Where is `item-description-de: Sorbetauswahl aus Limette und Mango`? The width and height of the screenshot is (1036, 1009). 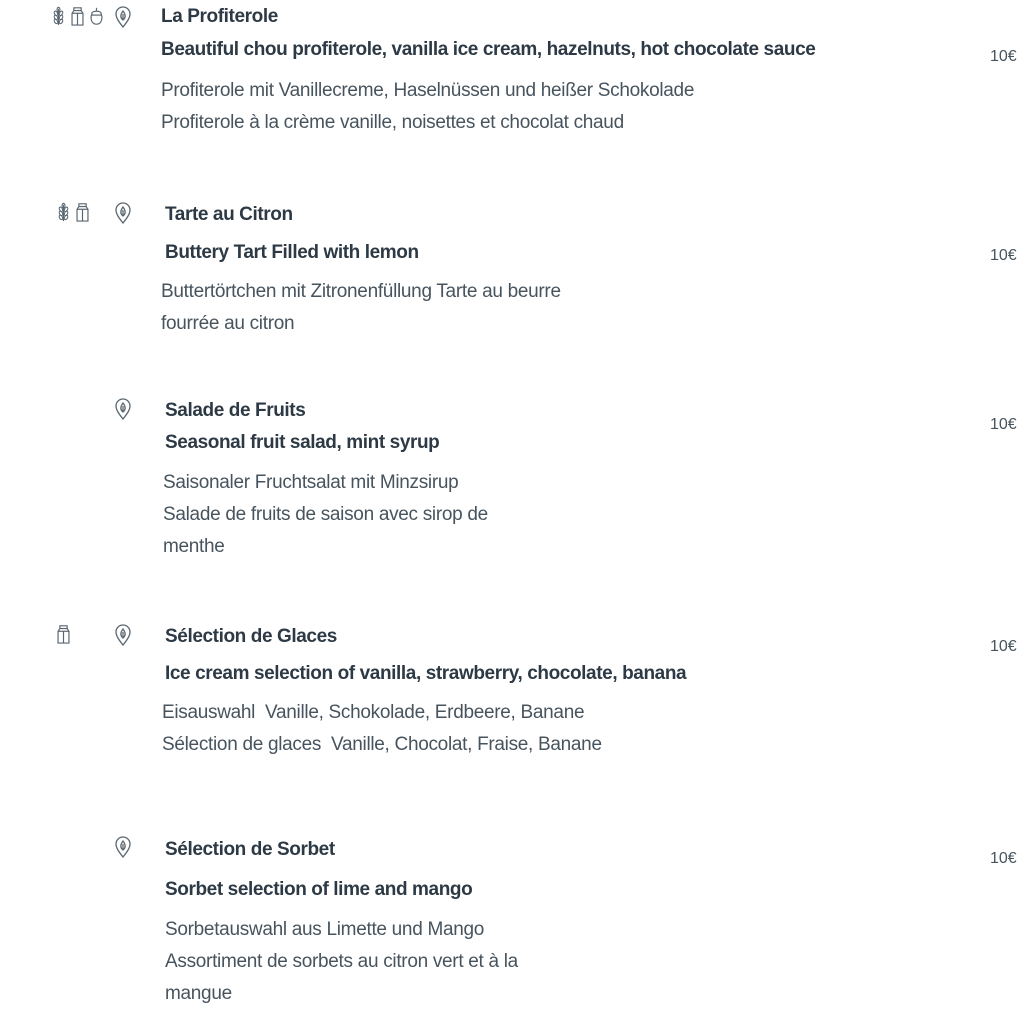
item-description-de: Sorbetauswahl aus Limette und Mango is located at coordinates (325, 929).